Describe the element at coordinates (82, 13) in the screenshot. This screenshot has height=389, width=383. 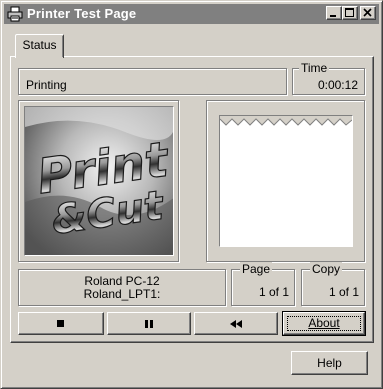
I see `window-title: Printer Test Page` at that location.